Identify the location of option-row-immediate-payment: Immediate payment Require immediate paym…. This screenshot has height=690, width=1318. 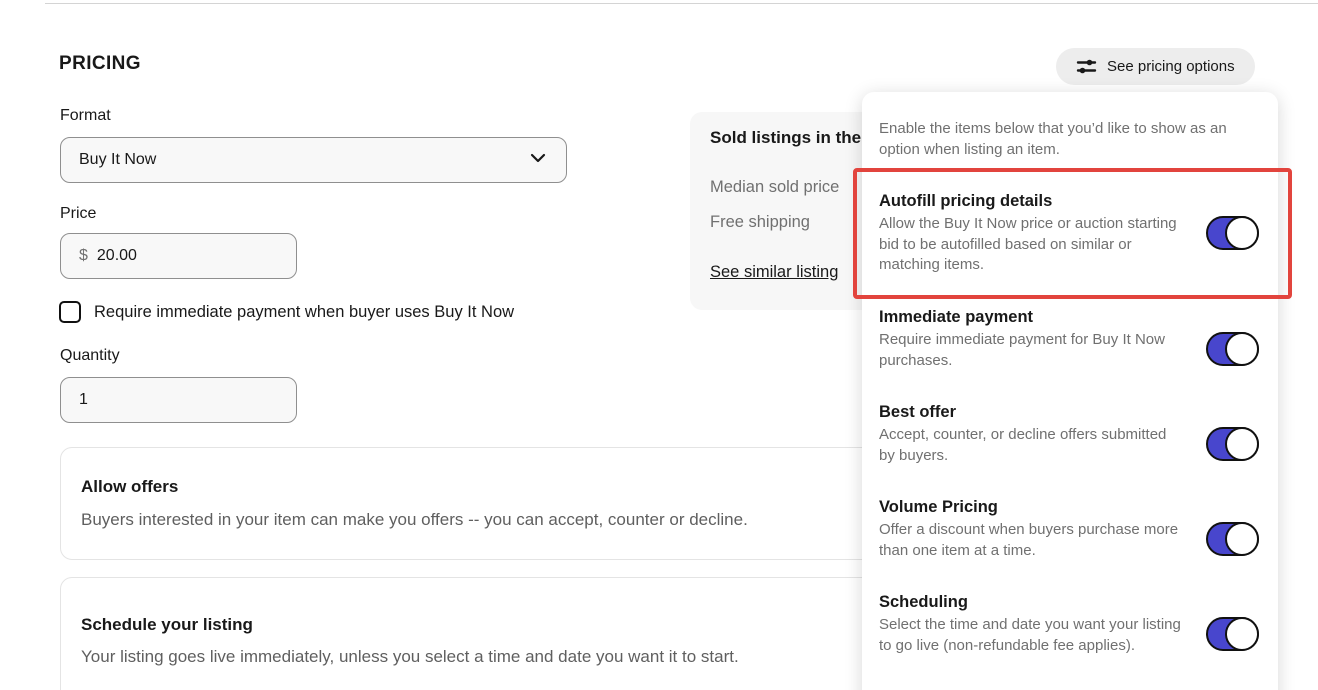
(1070, 338).